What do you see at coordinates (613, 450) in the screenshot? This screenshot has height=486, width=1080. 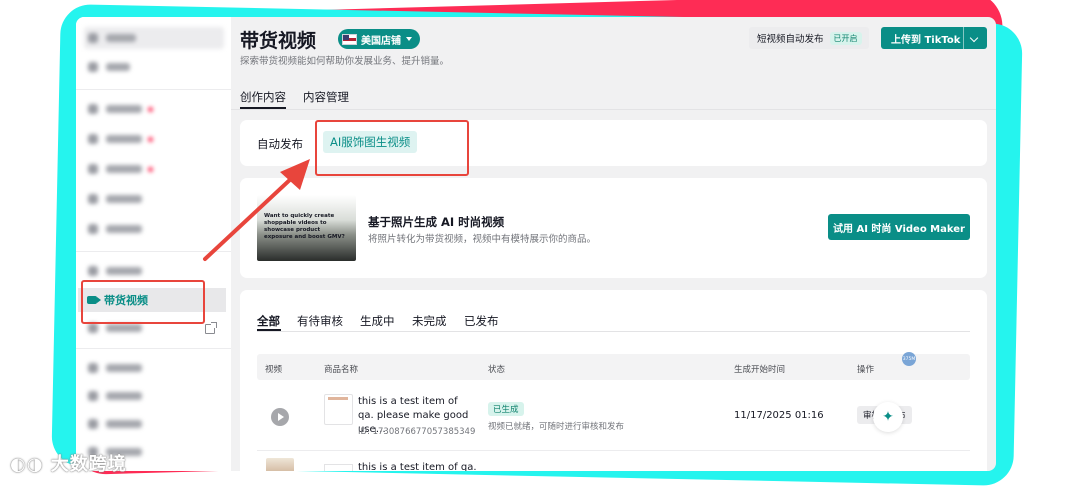 I see `row-divider` at bounding box center [613, 450].